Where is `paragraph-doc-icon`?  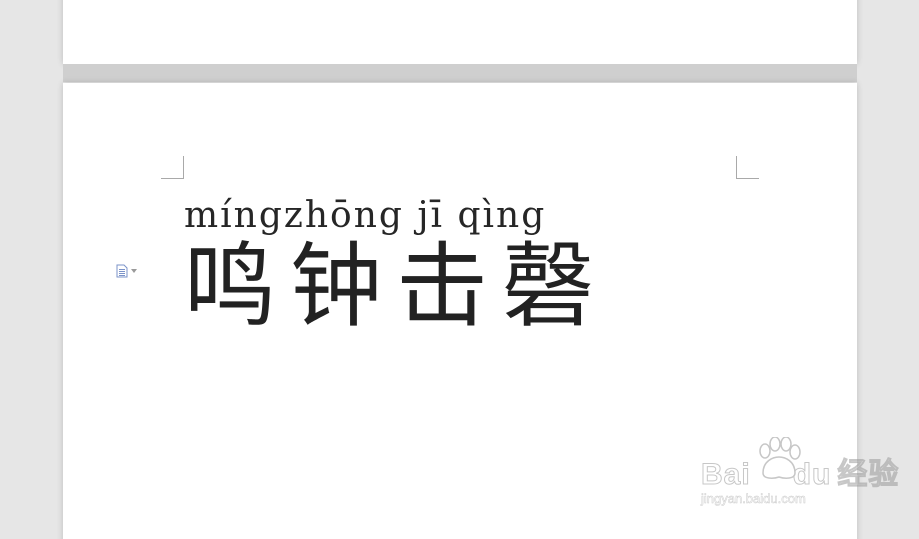 paragraph-doc-icon is located at coordinates (122, 271).